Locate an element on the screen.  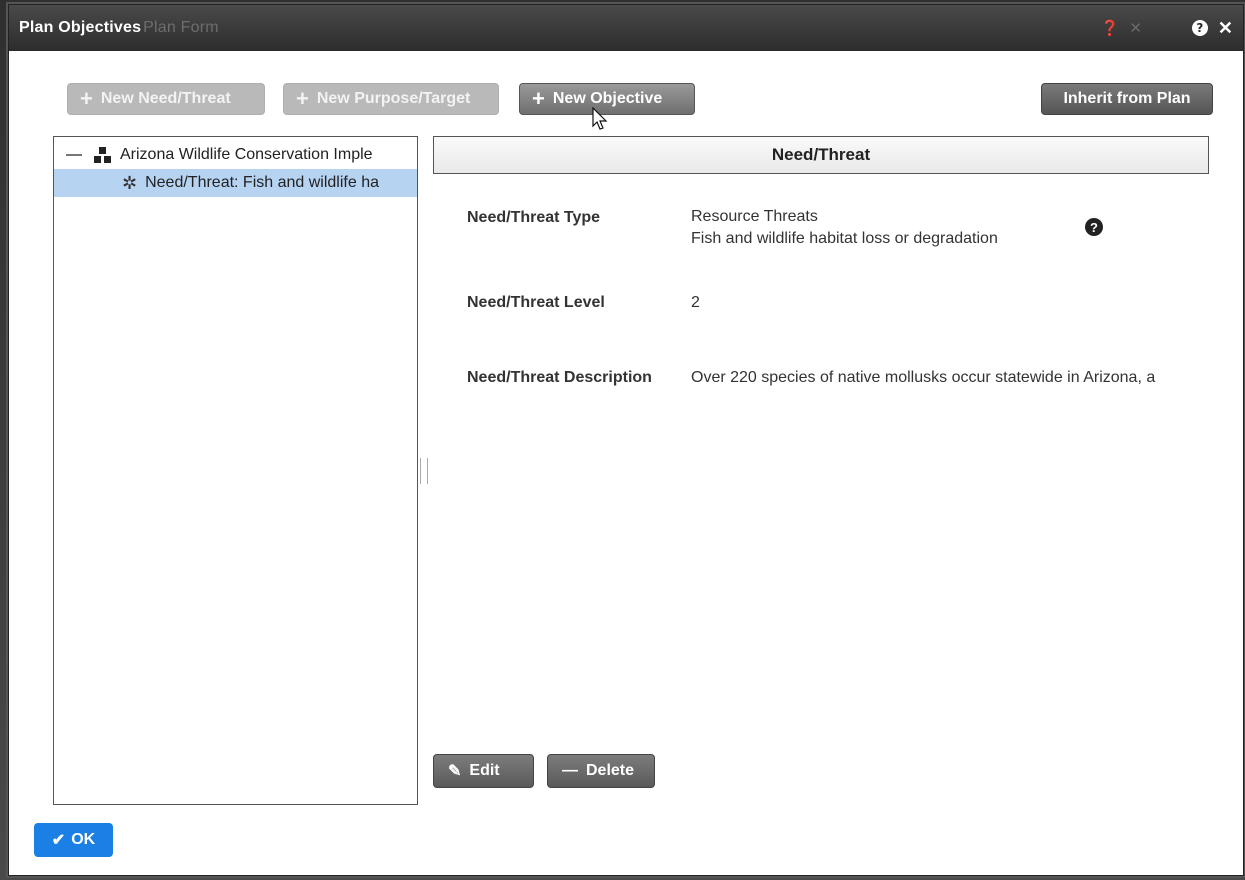
threat-icon: ✲ is located at coordinates (130, 182).